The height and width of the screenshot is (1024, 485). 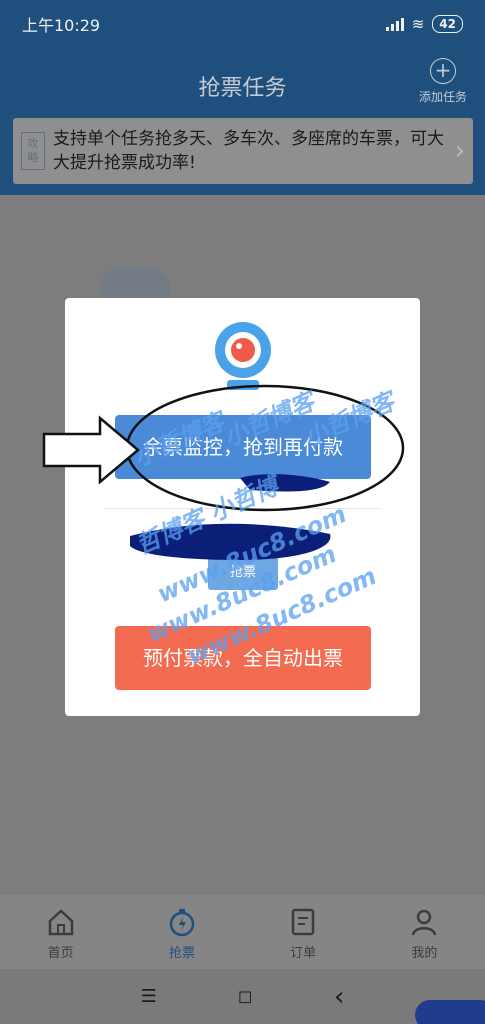 What do you see at coordinates (248, 151) in the screenshot?
I see `tip-text: 支持单个任务抢多天、多车次、多座席的车票，可大大提升抢票成功率!` at bounding box center [248, 151].